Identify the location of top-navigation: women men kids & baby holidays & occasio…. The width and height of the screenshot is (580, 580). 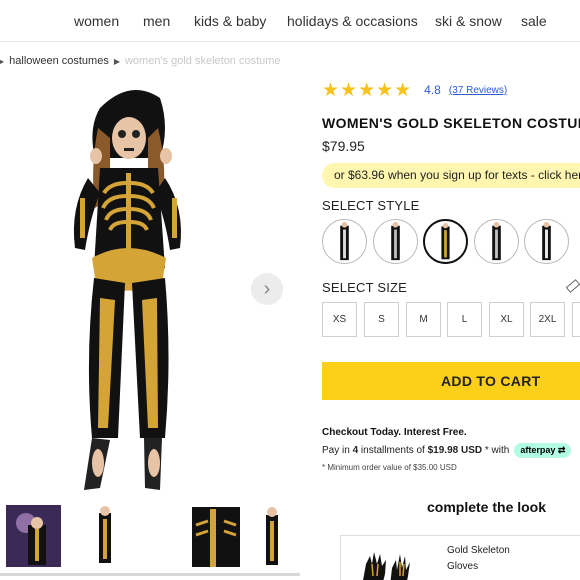
(290, 21).